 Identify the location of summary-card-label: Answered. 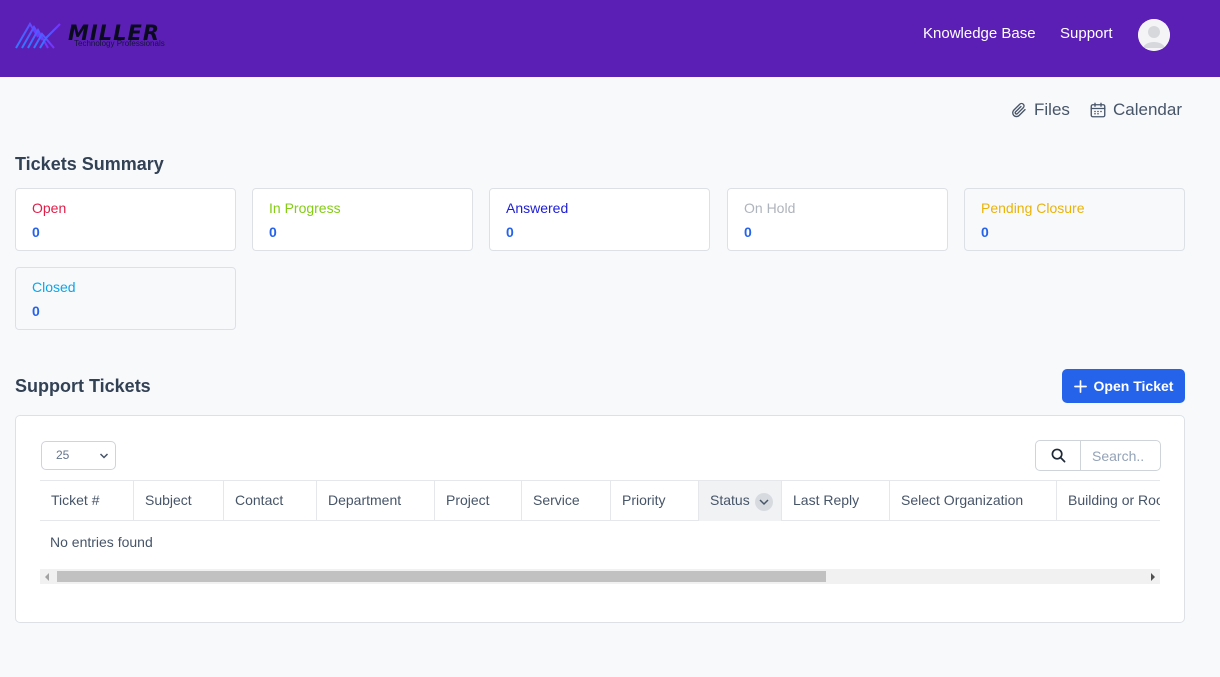
(537, 208).